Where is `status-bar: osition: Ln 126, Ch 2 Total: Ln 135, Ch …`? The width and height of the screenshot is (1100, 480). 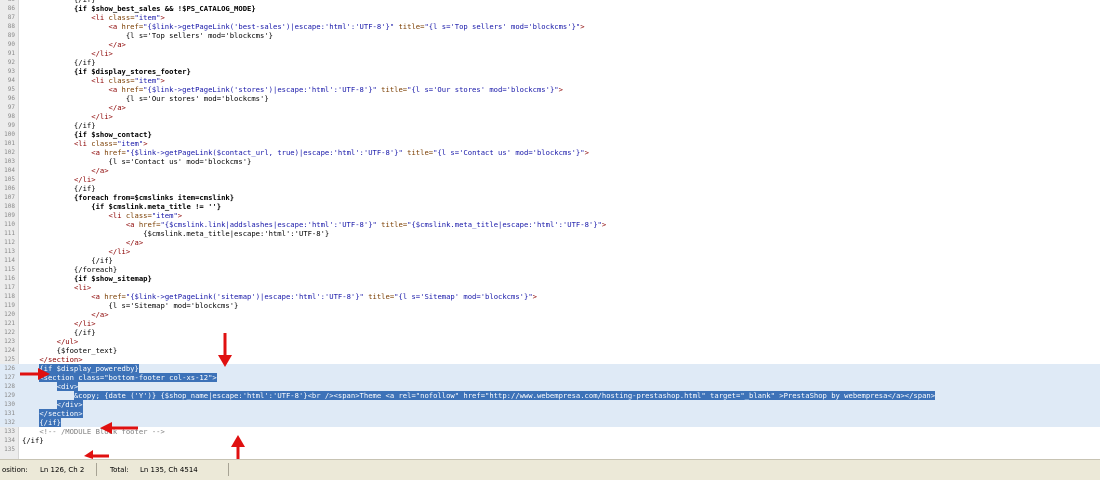
status-bar: osition: Ln 126, Ch 2 Total: Ln 135, Ch … is located at coordinates (550, 469).